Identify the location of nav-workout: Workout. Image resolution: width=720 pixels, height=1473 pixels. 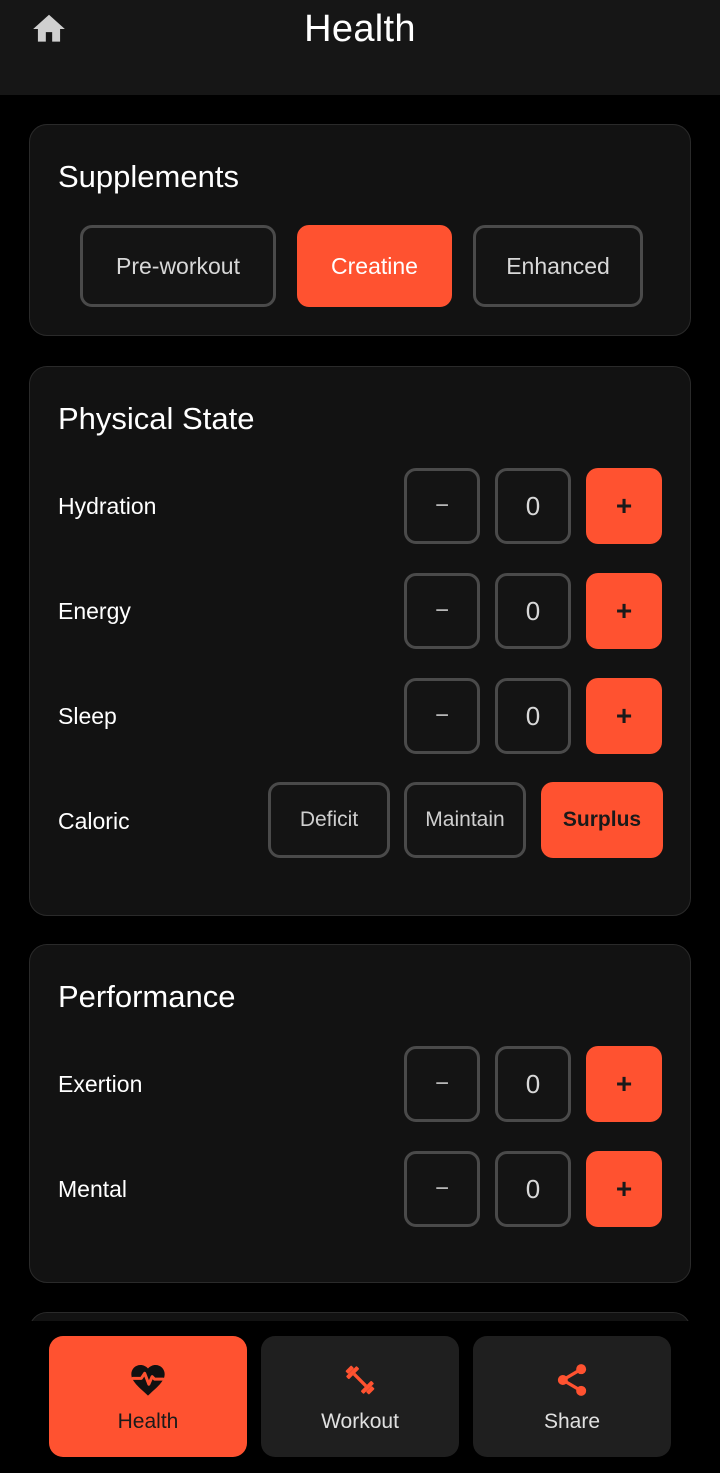
(360, 1396).